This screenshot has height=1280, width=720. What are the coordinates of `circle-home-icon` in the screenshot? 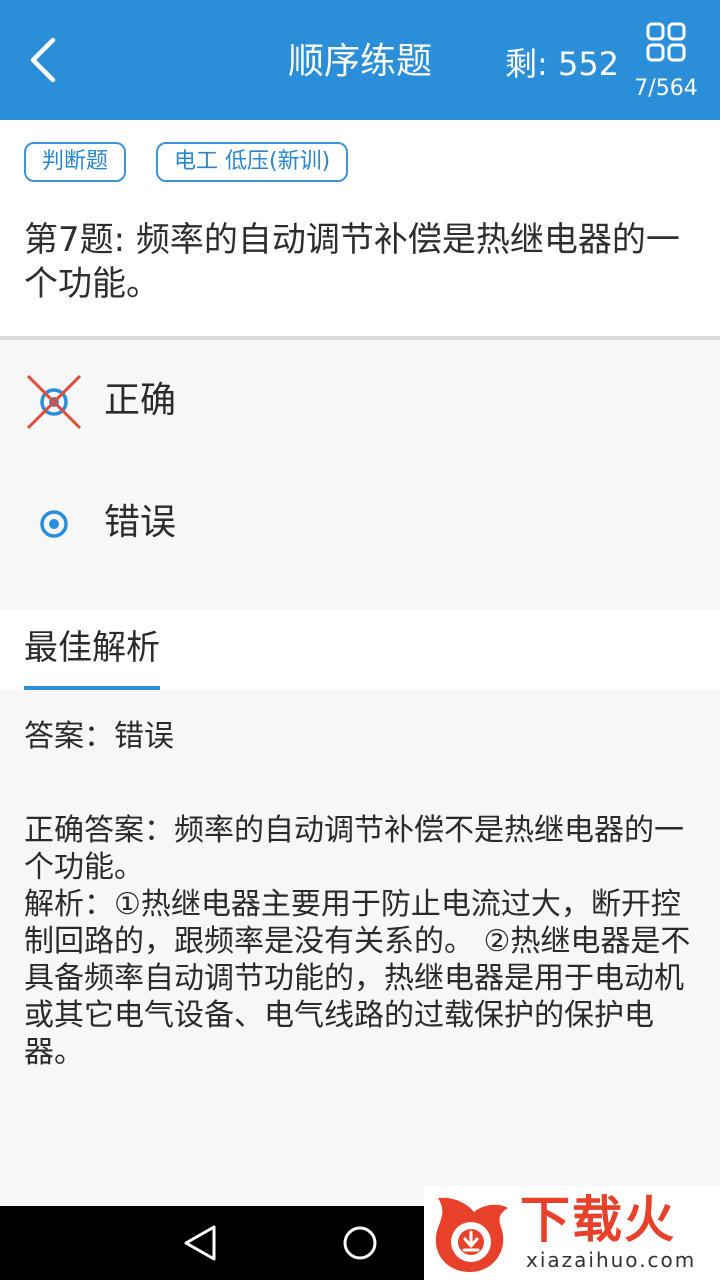 It's located at (360, 1243).